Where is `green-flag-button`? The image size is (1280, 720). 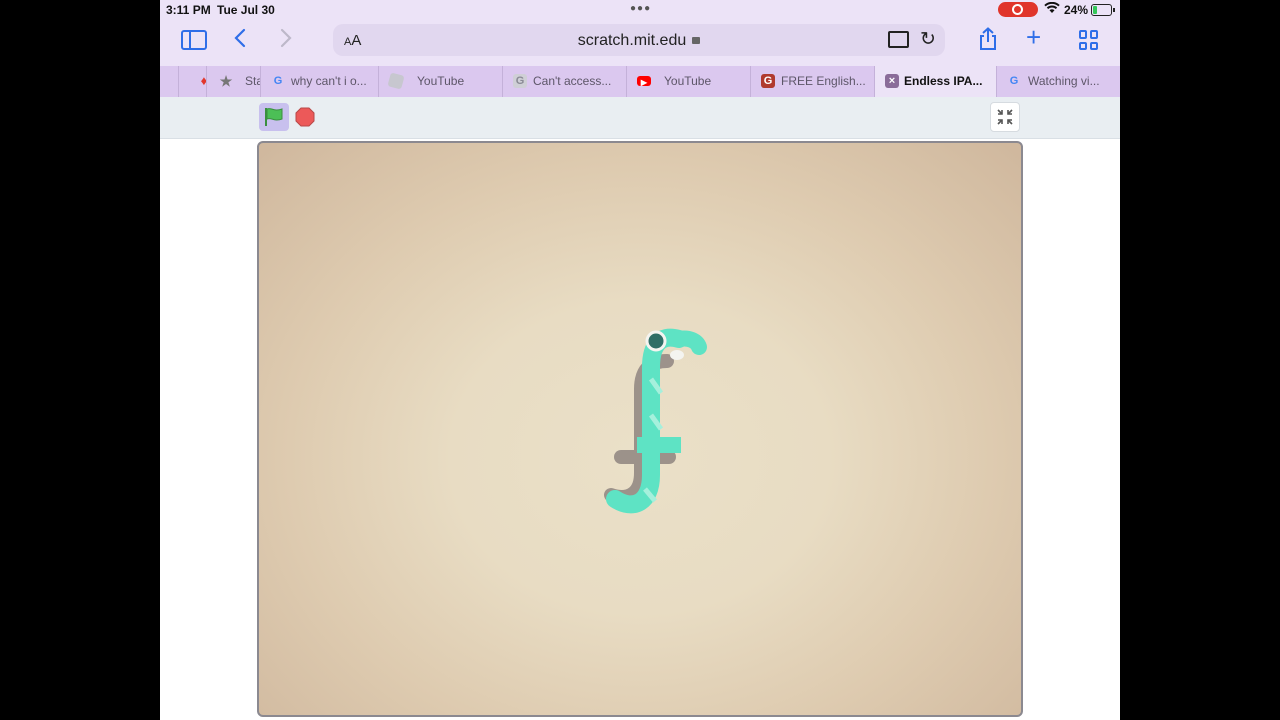
green-flag-button is located at coordinates (274, 117).